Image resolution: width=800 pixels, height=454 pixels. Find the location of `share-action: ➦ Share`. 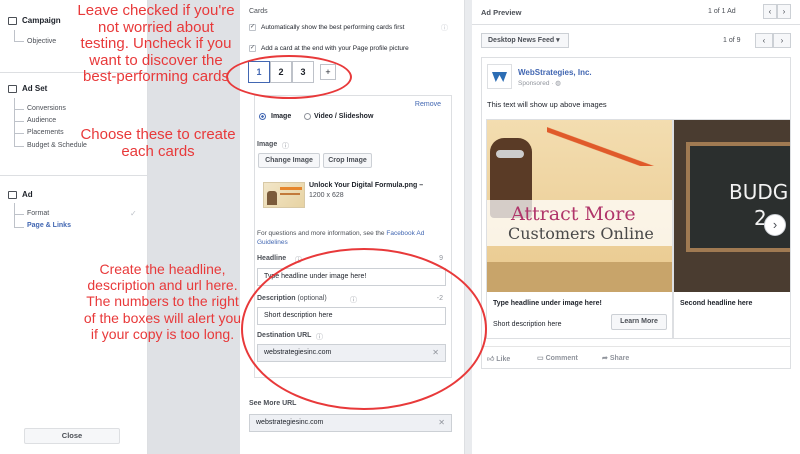

share-action: ➦ Share is located at coordinates (615, 358).